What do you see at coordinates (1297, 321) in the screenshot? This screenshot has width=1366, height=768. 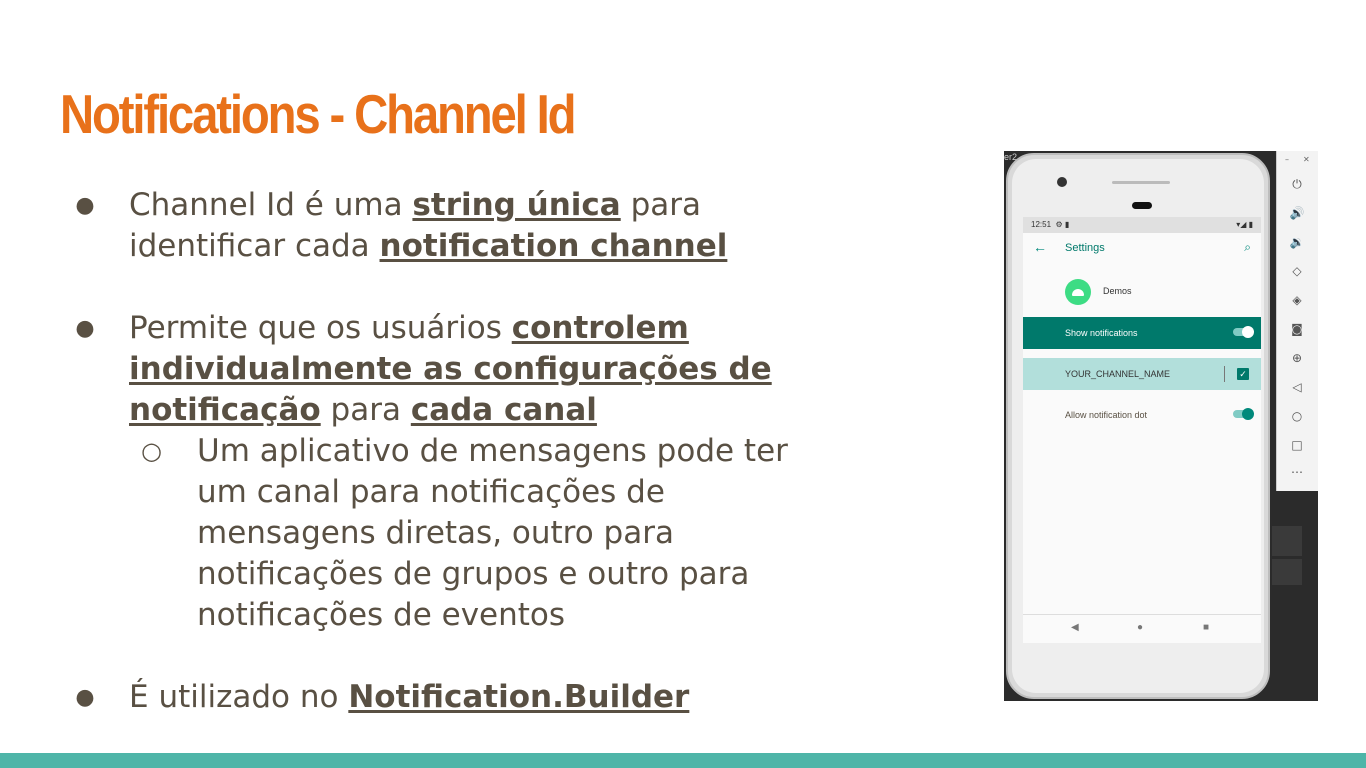 I see `emulator-toolbar: – ✕ ⏻ 🔊 🔉 ◇ ◈ ◙ ⊕ ◁ ○ □ ⋯` at bounding box center [1297, 321].